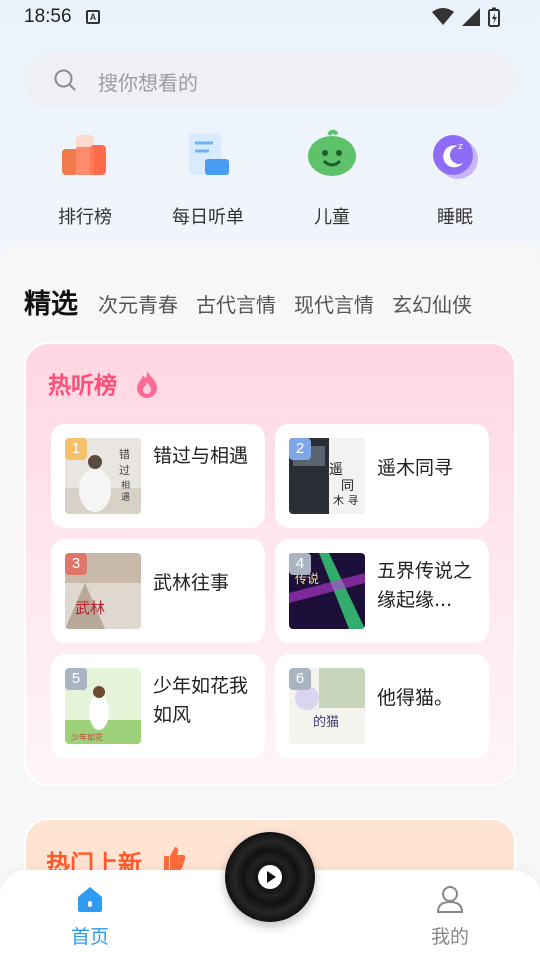  Describe the element at coordinates (51, 305) in the screenshot. I see `tab-featured: 精选` at that location.